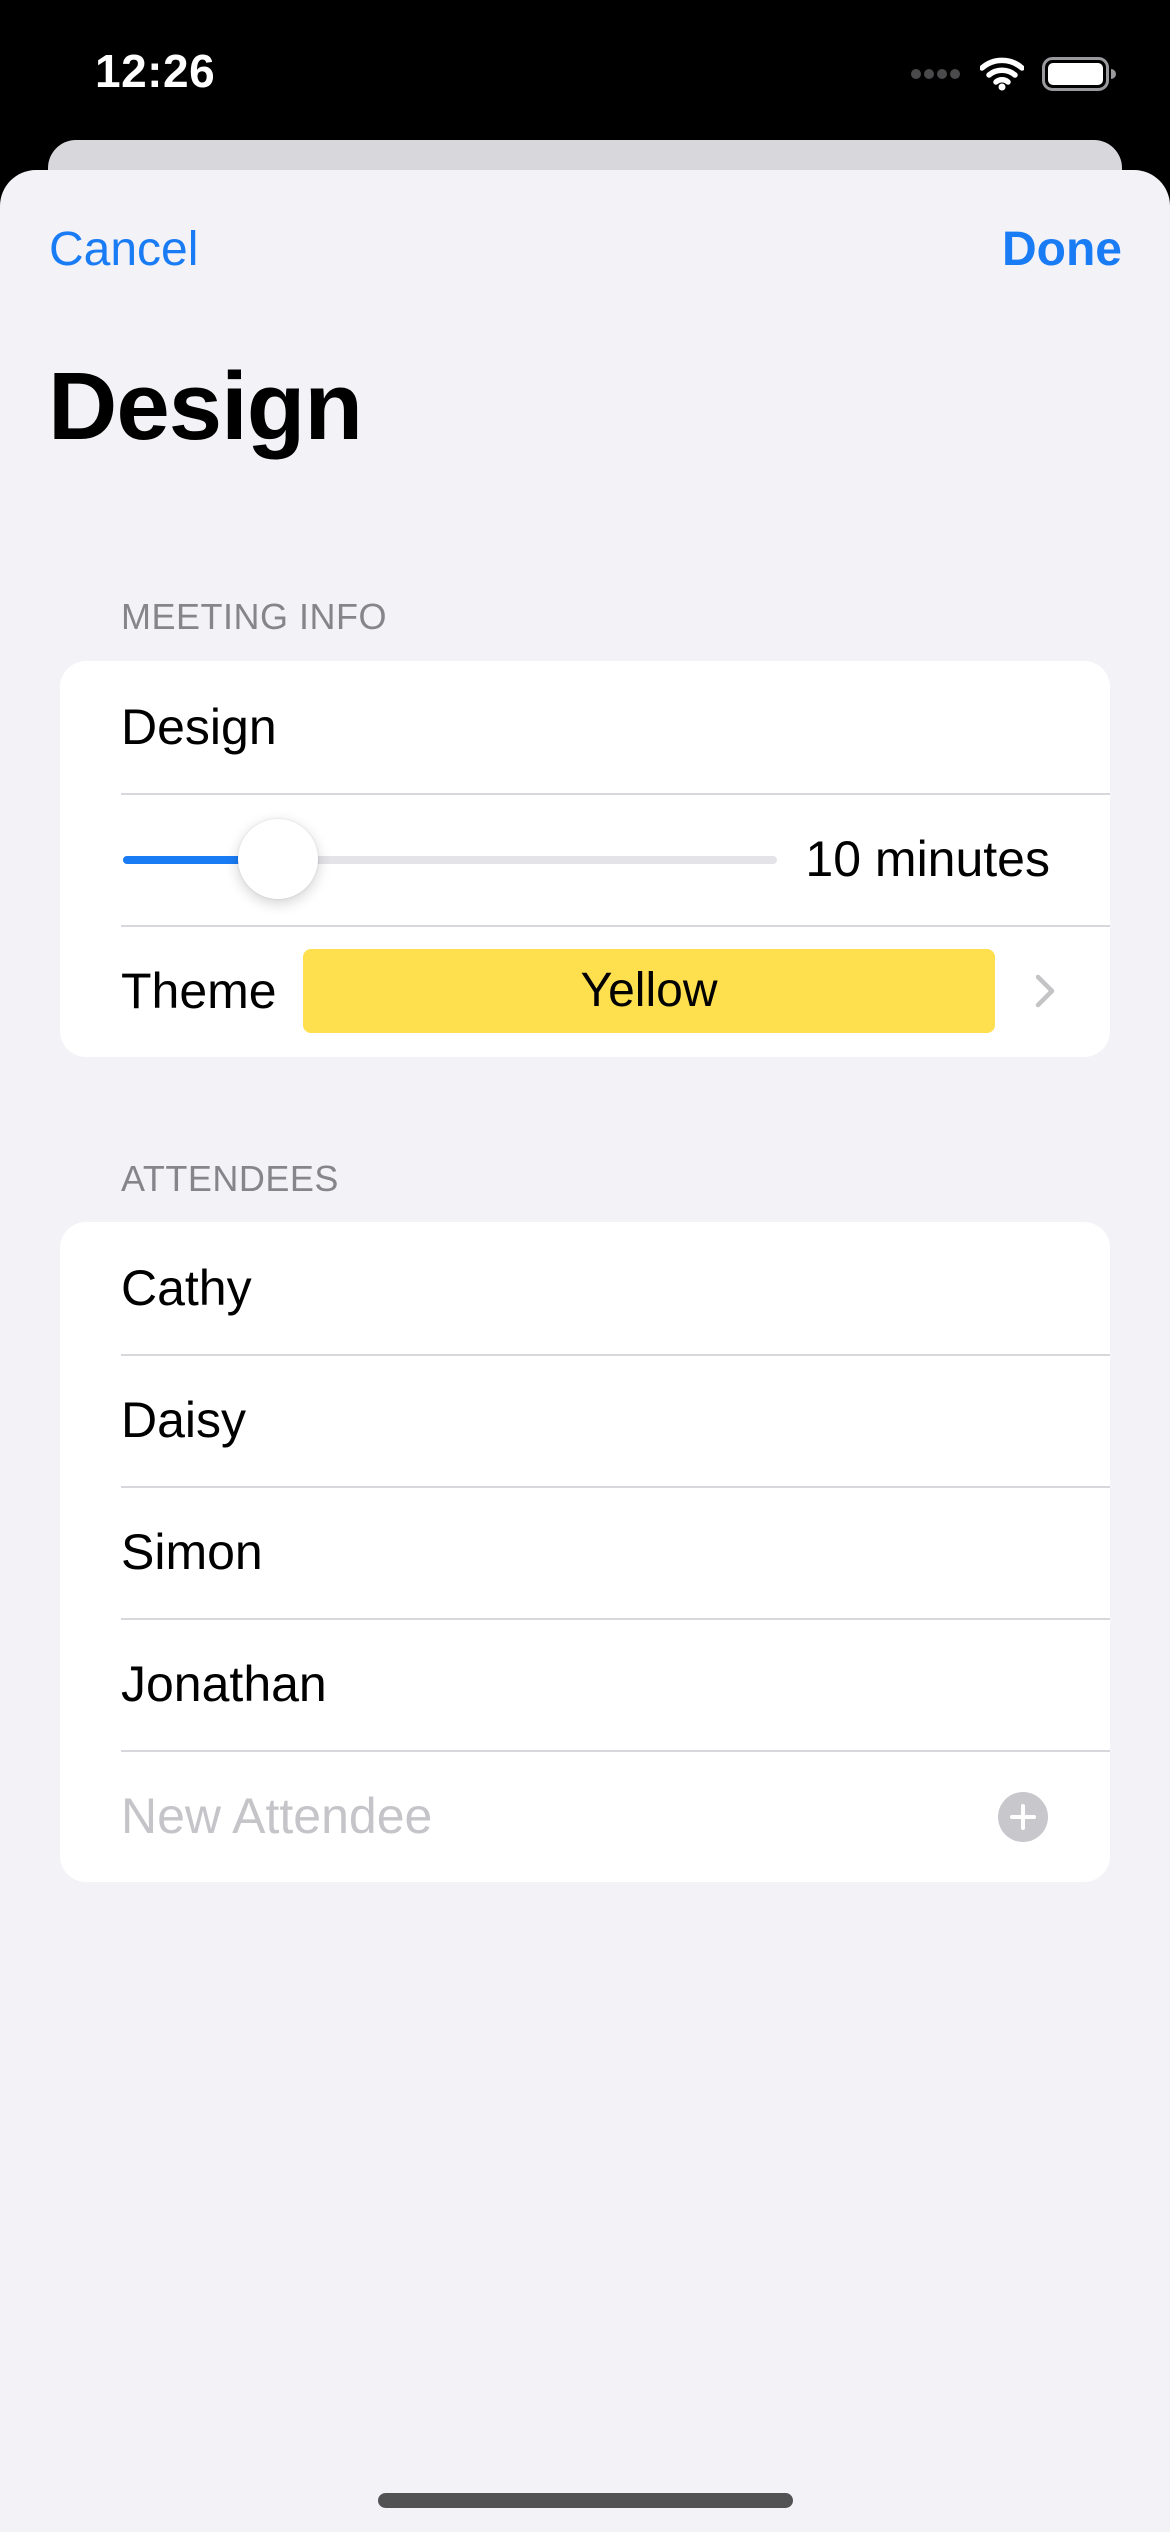  Describe the element at coordinates (199, 991) in the screenshot. I see `theme-label: Theme` at that location.